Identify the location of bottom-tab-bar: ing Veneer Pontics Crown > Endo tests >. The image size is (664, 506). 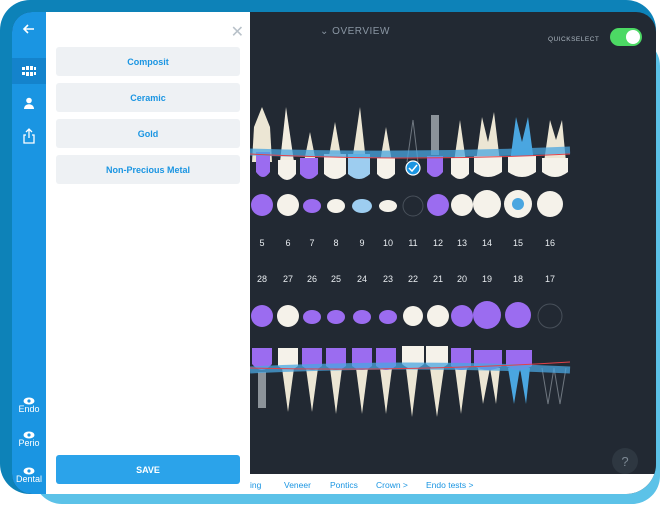
(453, 484).